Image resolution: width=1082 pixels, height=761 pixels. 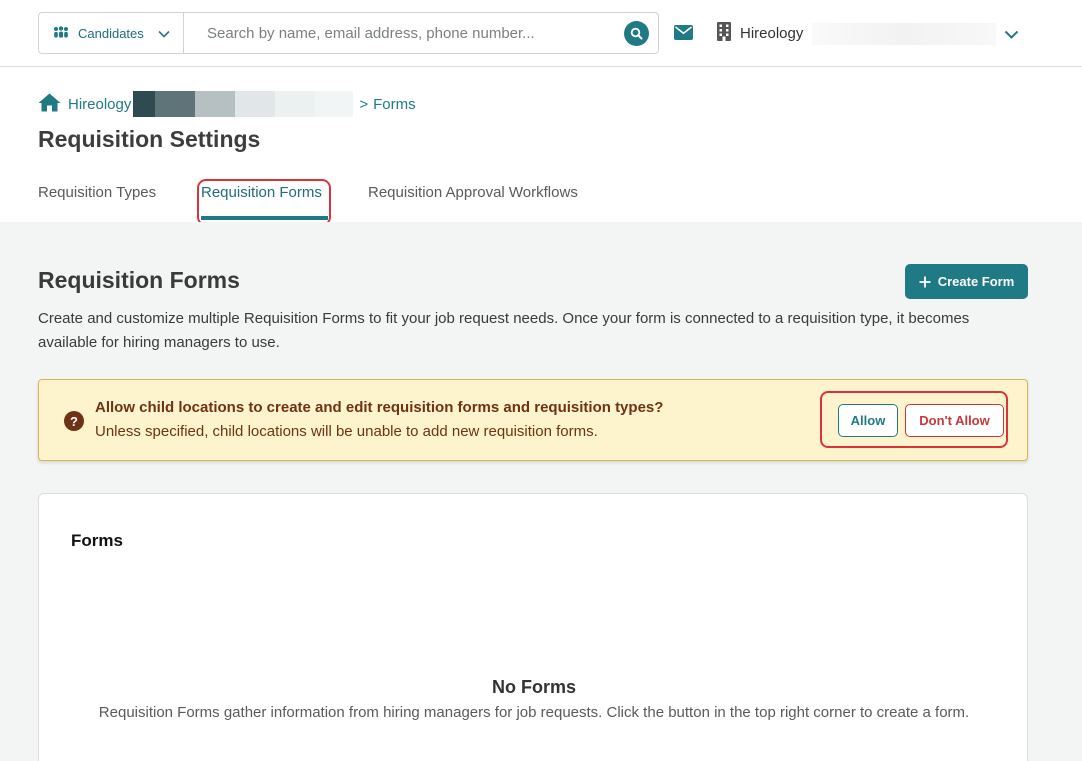 I want to click on candidates-dropdown: Candidates, so click(x=111, y=33).